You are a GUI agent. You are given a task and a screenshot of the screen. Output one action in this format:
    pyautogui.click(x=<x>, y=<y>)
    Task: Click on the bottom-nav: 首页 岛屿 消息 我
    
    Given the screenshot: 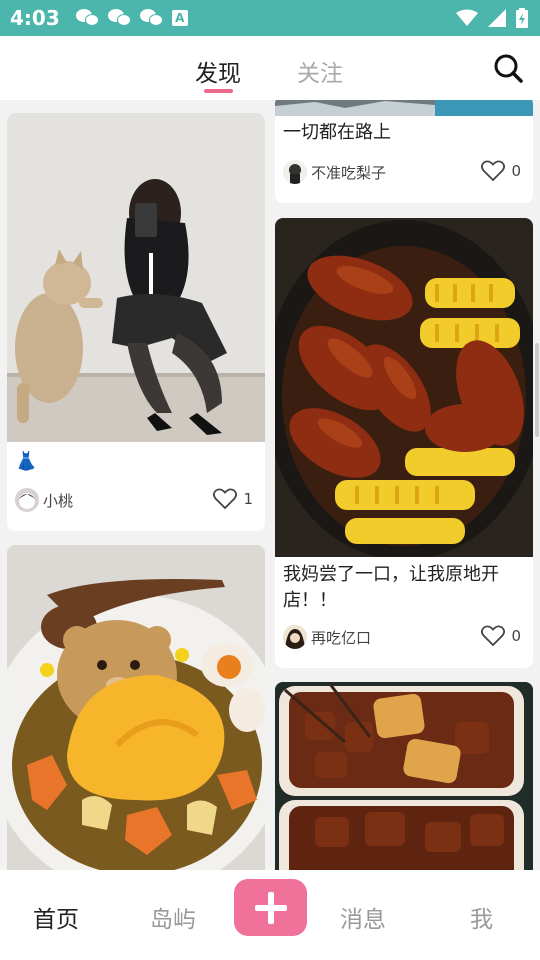 What is the action you would take?
    pyautogui.click(x=270, y=915)
    